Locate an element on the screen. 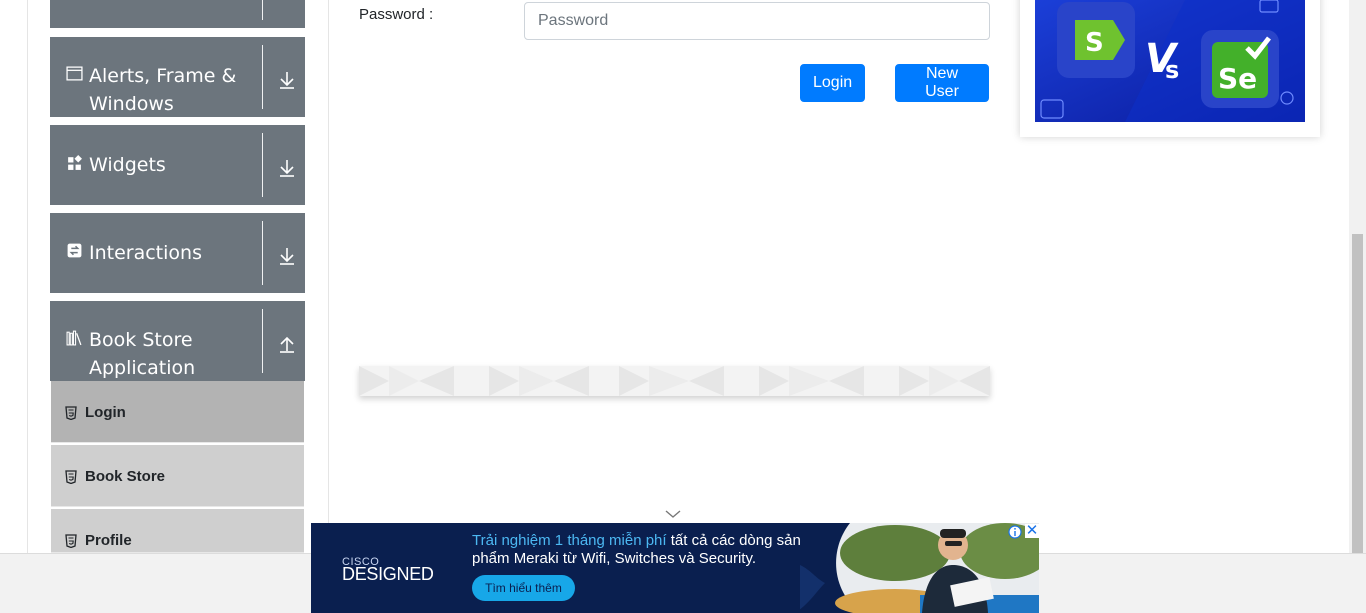 This screenshot has width=1366, height=613. sidebar-item-label: Login is located at coordinates (105, 412).